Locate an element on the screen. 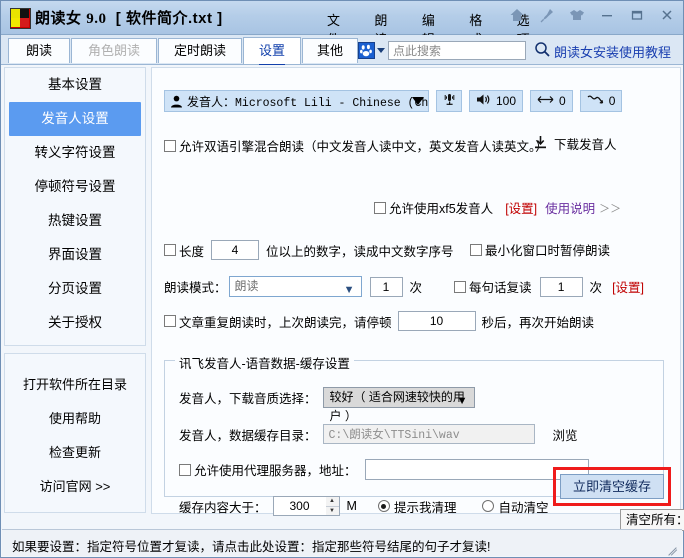 The width and height of the screenshot is (684, 558). proxy-label: 允许使用代理服务器，地址： is located at coordinates (275, 471).